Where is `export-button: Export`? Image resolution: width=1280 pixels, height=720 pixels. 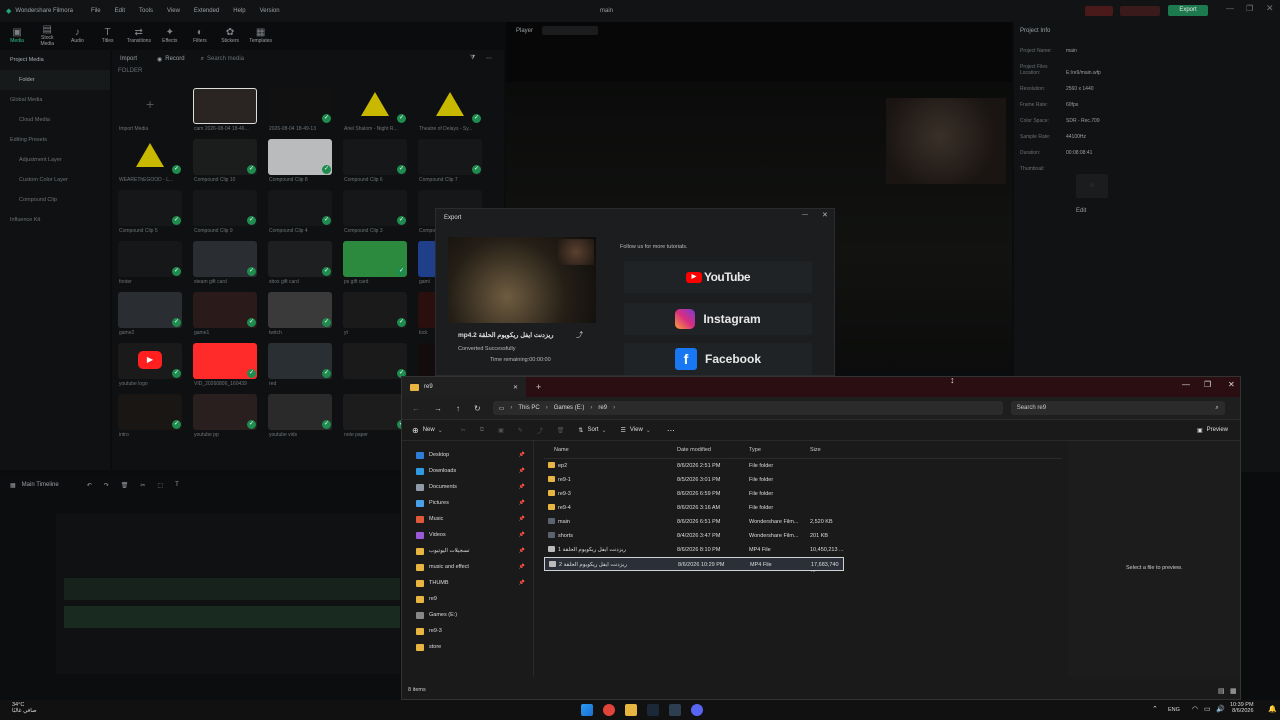 export-button: Export is located at coordinates (1188, 10).